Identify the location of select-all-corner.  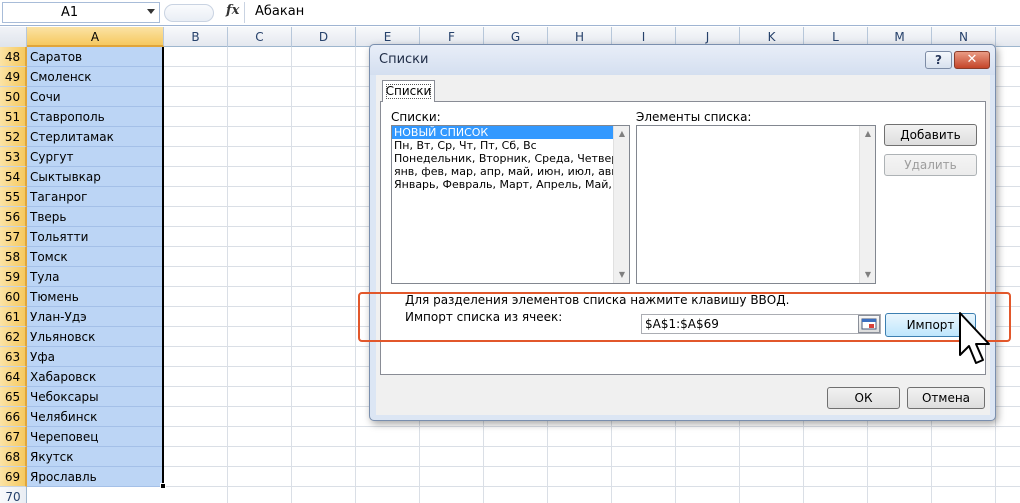
(13, 37).